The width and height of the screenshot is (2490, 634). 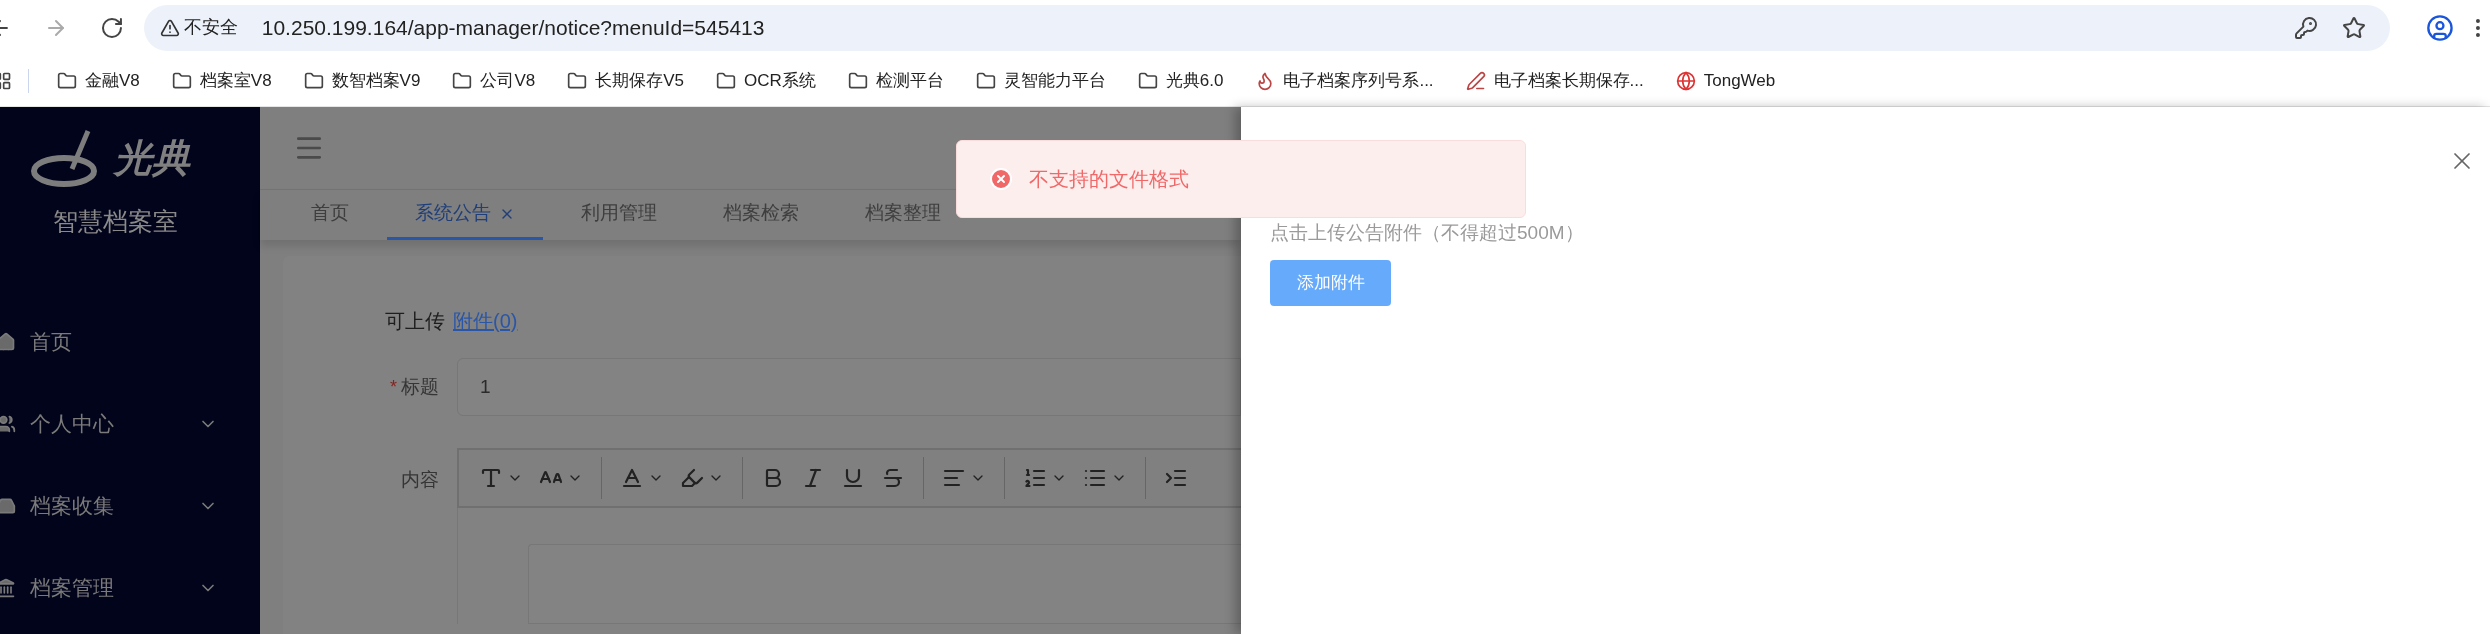 I want to click on title-input: 1, so click(x=849, y=387).